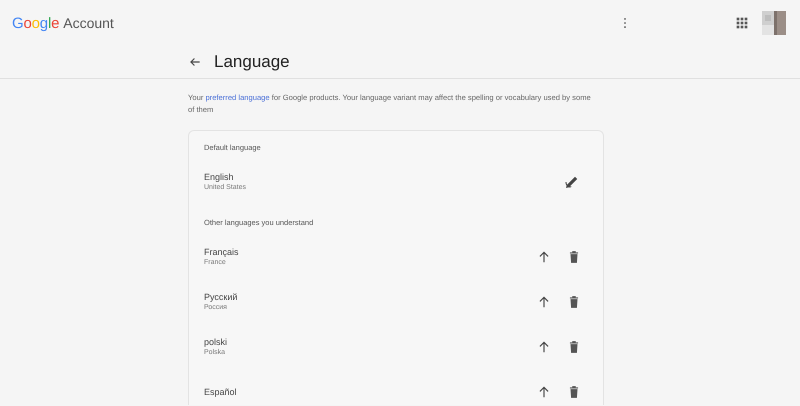 This screenshot has height=406, width=800. Describe the element at coordinates (221, 297) in the screenshot. I see `language-name: Русский` at that location.